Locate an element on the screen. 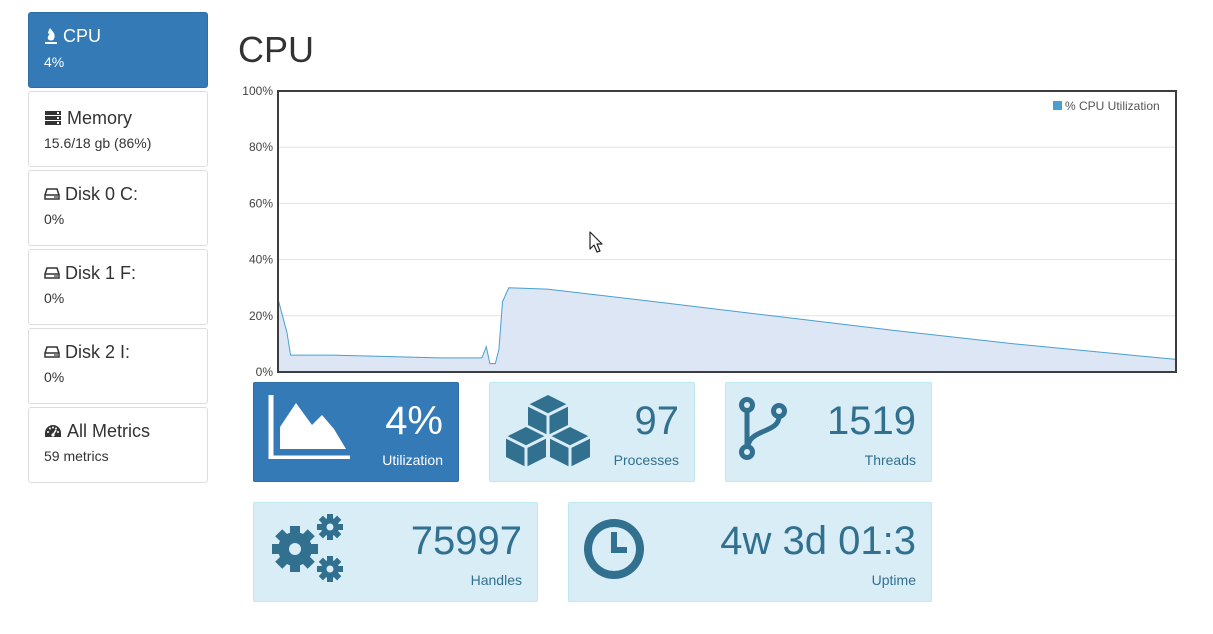  handles-tile: 75997 Handles is located at coordinates (395, 552).